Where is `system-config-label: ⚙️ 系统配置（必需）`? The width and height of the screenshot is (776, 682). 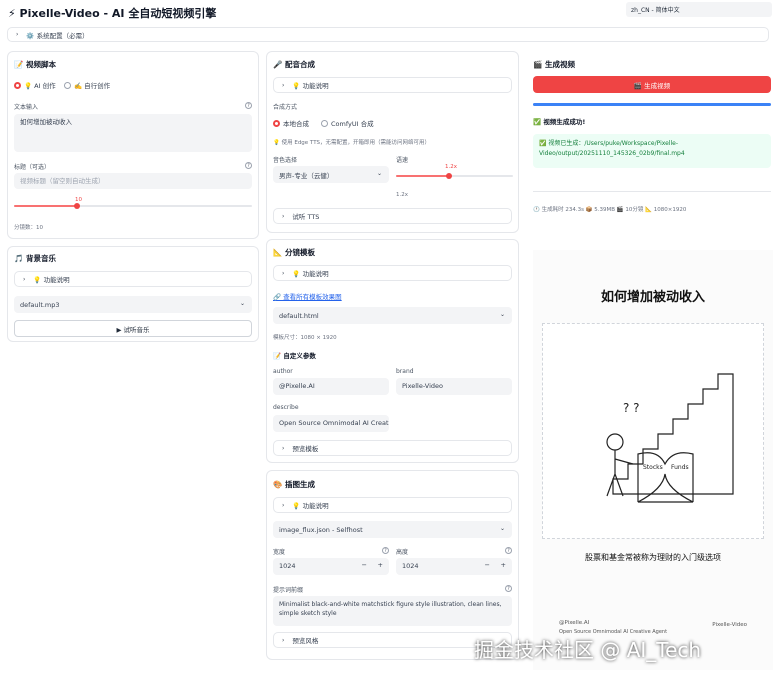 system-config-label: ⚙️ 系统配置（必需） is located at coordinates (57, 35).